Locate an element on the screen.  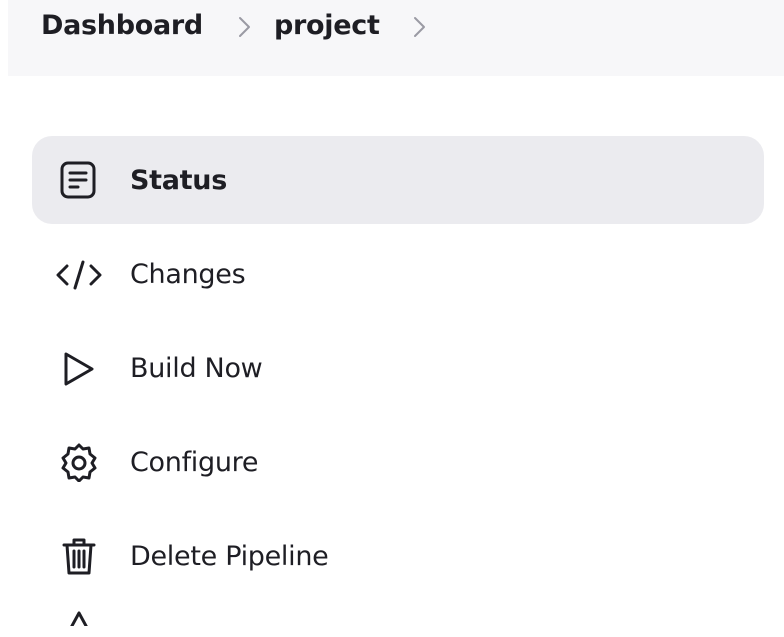
breadcrumb-project: project is located at coordinates (327, 25).